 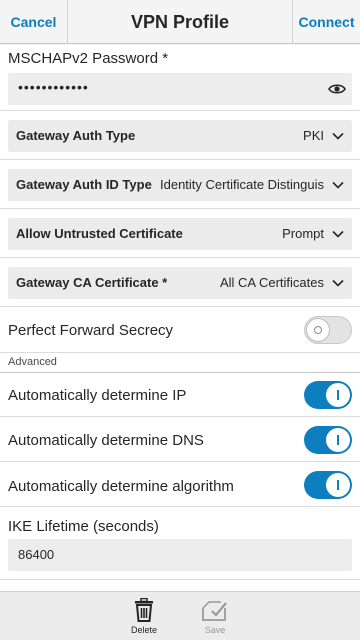 What do you see at coordinates (53, 87) in the screenshot?
I see `password-value: ••••••••••••` at bounding box center [53, 87].